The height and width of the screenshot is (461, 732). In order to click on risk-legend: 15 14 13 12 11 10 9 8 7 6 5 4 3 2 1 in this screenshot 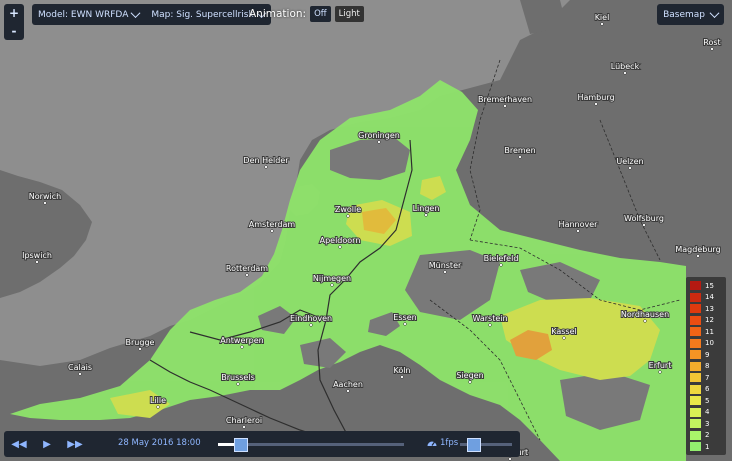, I will do `click(706, 366)`.